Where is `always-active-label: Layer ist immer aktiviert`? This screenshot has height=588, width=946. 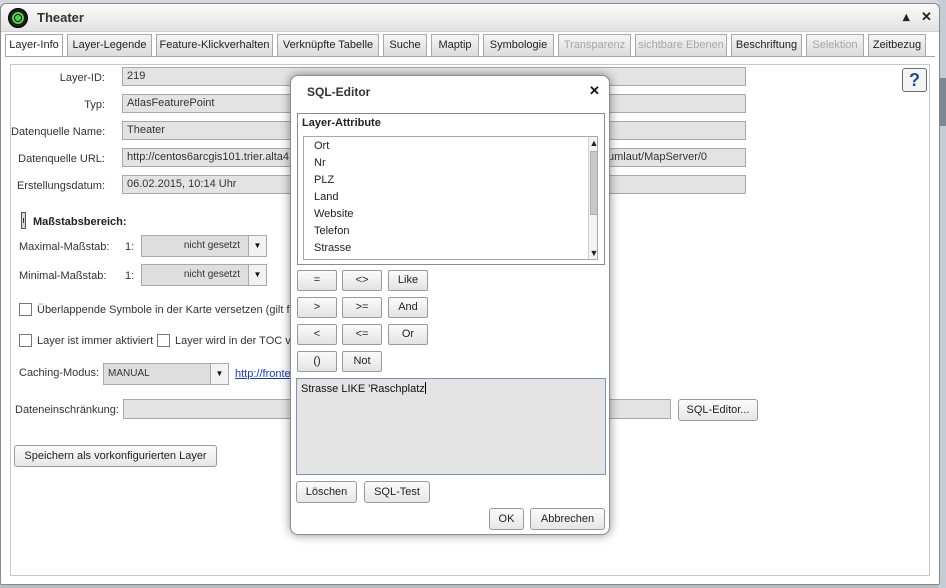
always-active-label: Layer ist immer aktiviert is located at coordinates (95, 341).